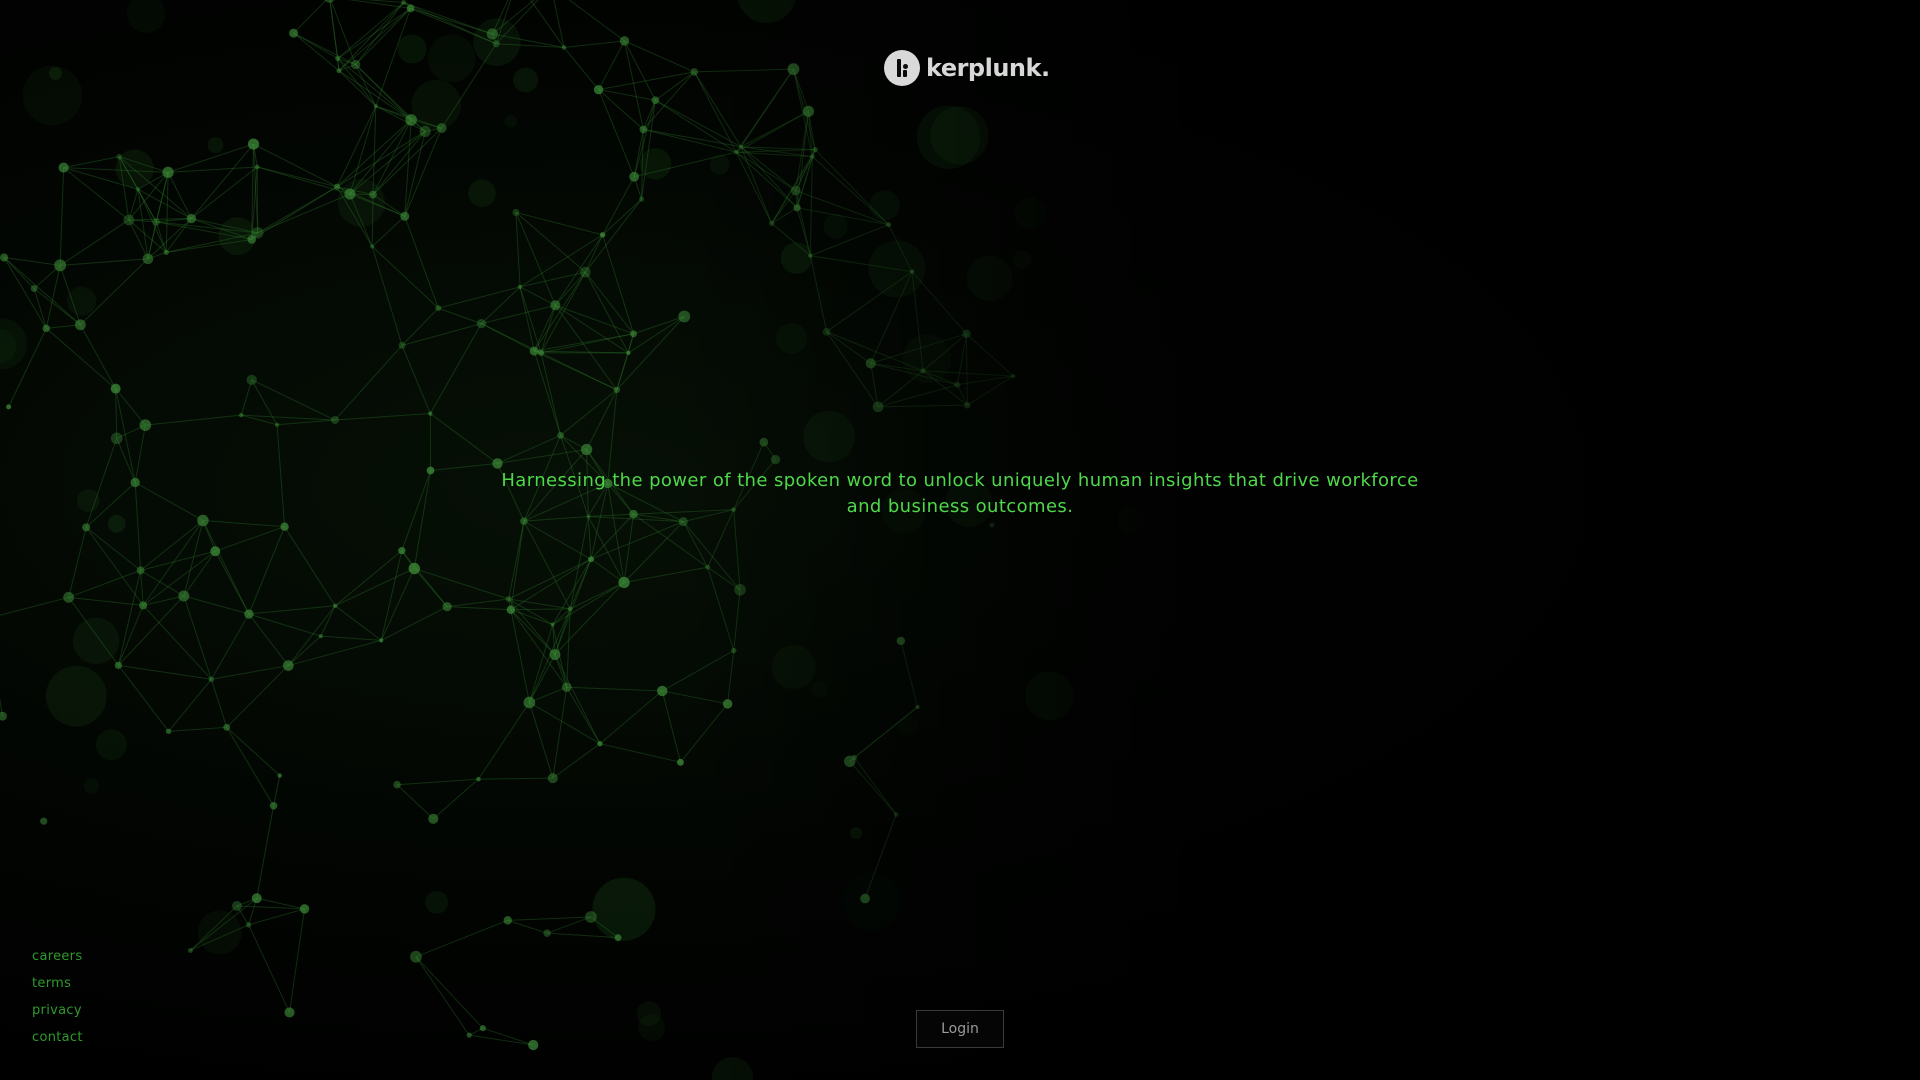 The height and width of the screenshot is (1080, 1920). I want to click on brand-logo: kerplunk., so click(967, 68).